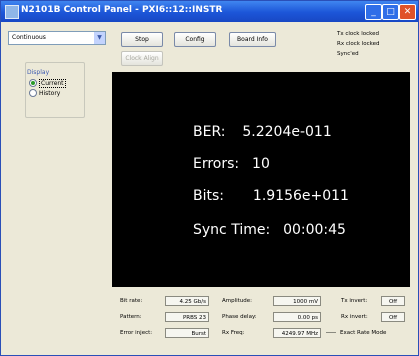 Image resolution: width=419 pixels, height=356 pixels. Describe the element at coordinates (373, 12) in the screenshot. I see `minimize-icon: _` at that location.